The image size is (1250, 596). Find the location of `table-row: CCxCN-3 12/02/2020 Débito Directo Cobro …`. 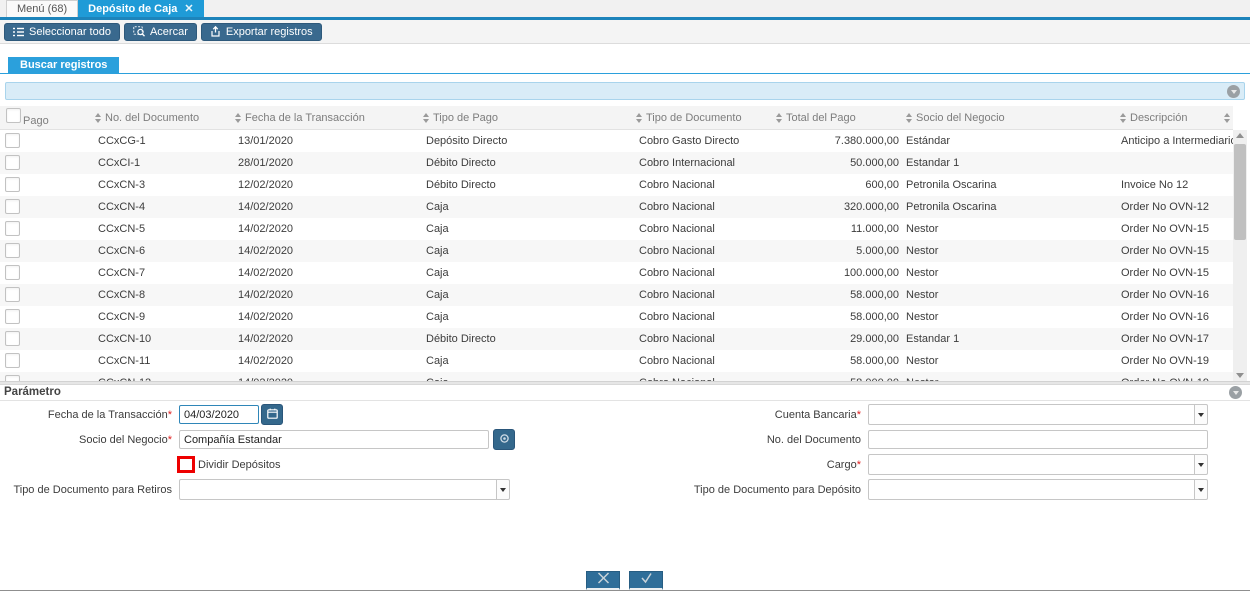

table-row: CCxCN-3 12/02/2020 Débito Directo Cobro … is located at coordinates (616, 185).